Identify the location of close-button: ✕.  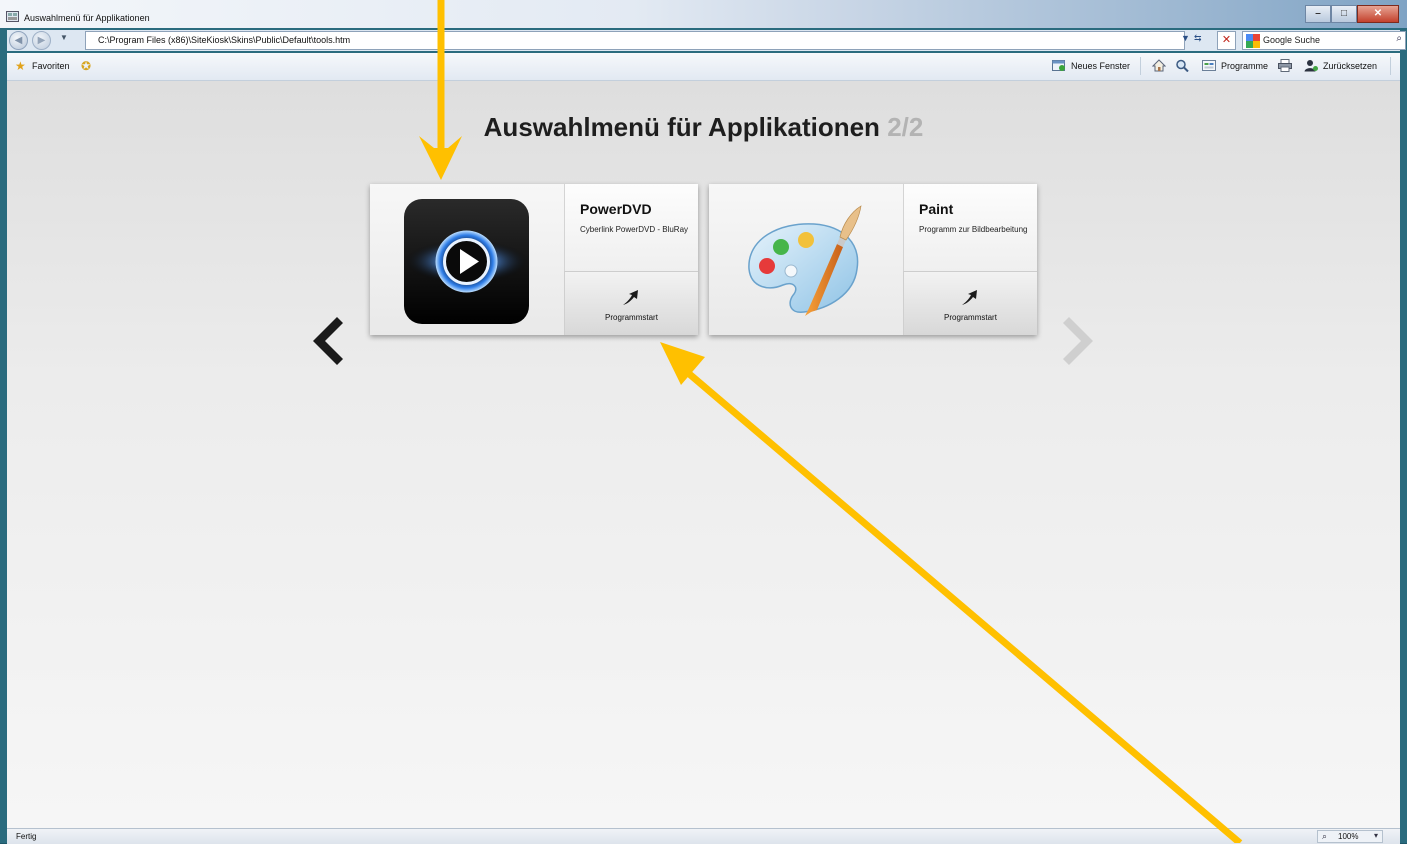
(1378, 14).